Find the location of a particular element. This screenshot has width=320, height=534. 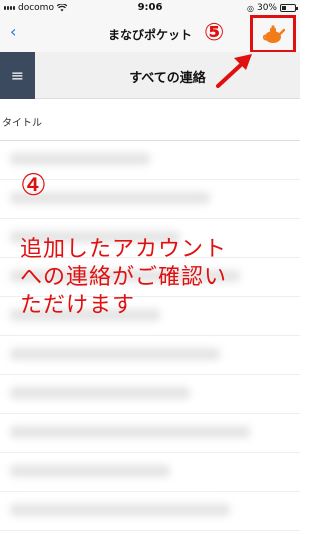

sub-header: ≡ すべての連絡 is located at coordinates (150, 75).